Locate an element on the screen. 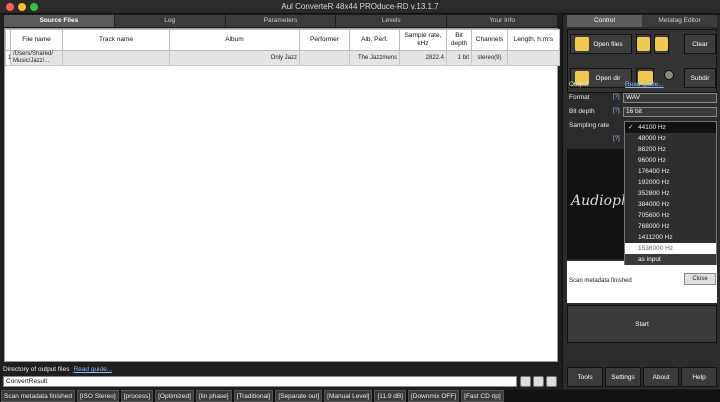  cell-performer is located at coordinates (324, 58).